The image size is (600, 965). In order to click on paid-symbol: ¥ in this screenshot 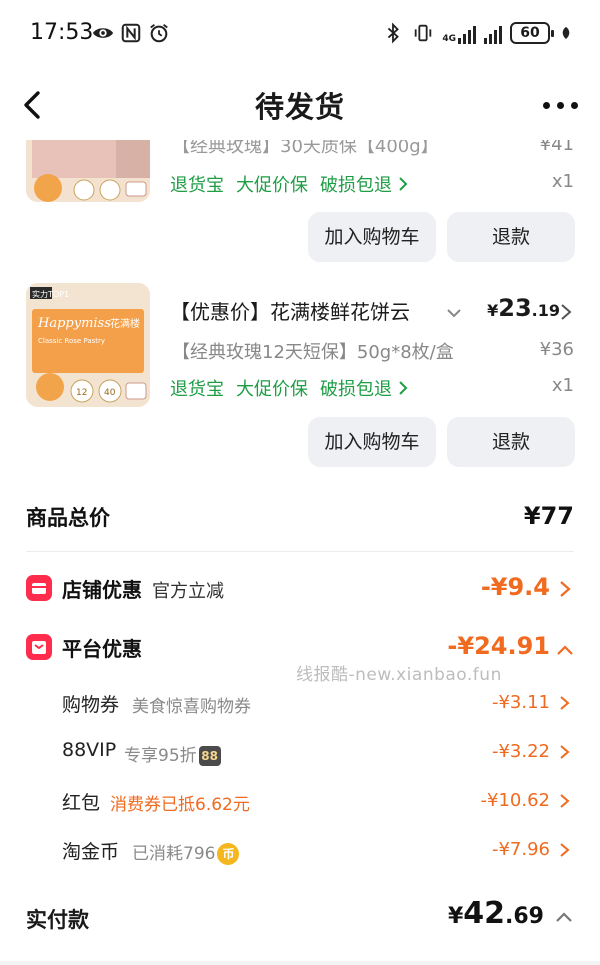, I will do `click(455, 916)`.